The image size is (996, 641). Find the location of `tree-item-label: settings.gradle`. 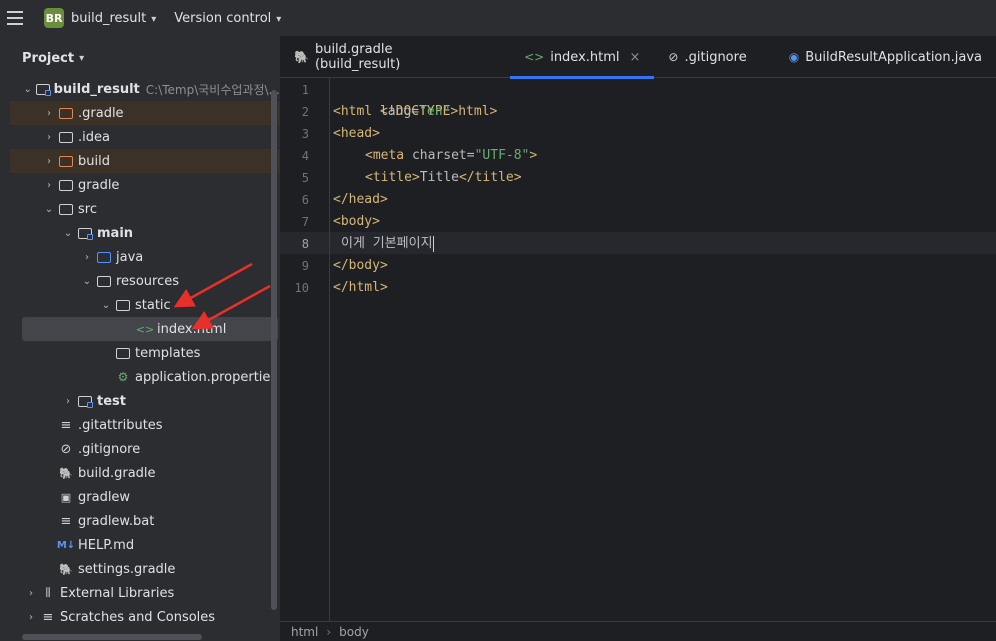

tree-item-label: settings.gradle is located at coordinates (127, 569).